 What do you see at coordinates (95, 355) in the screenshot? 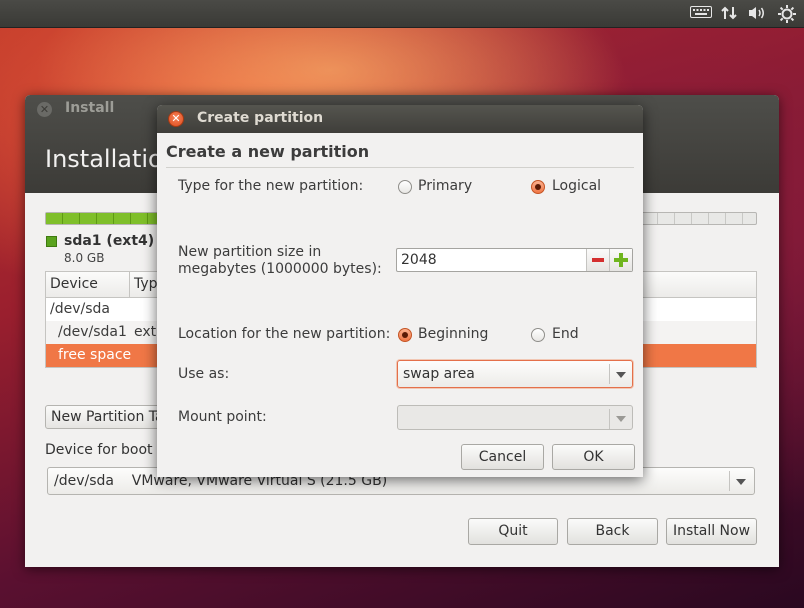
I see `device-cell: free space` at bounding box center [95, 355].